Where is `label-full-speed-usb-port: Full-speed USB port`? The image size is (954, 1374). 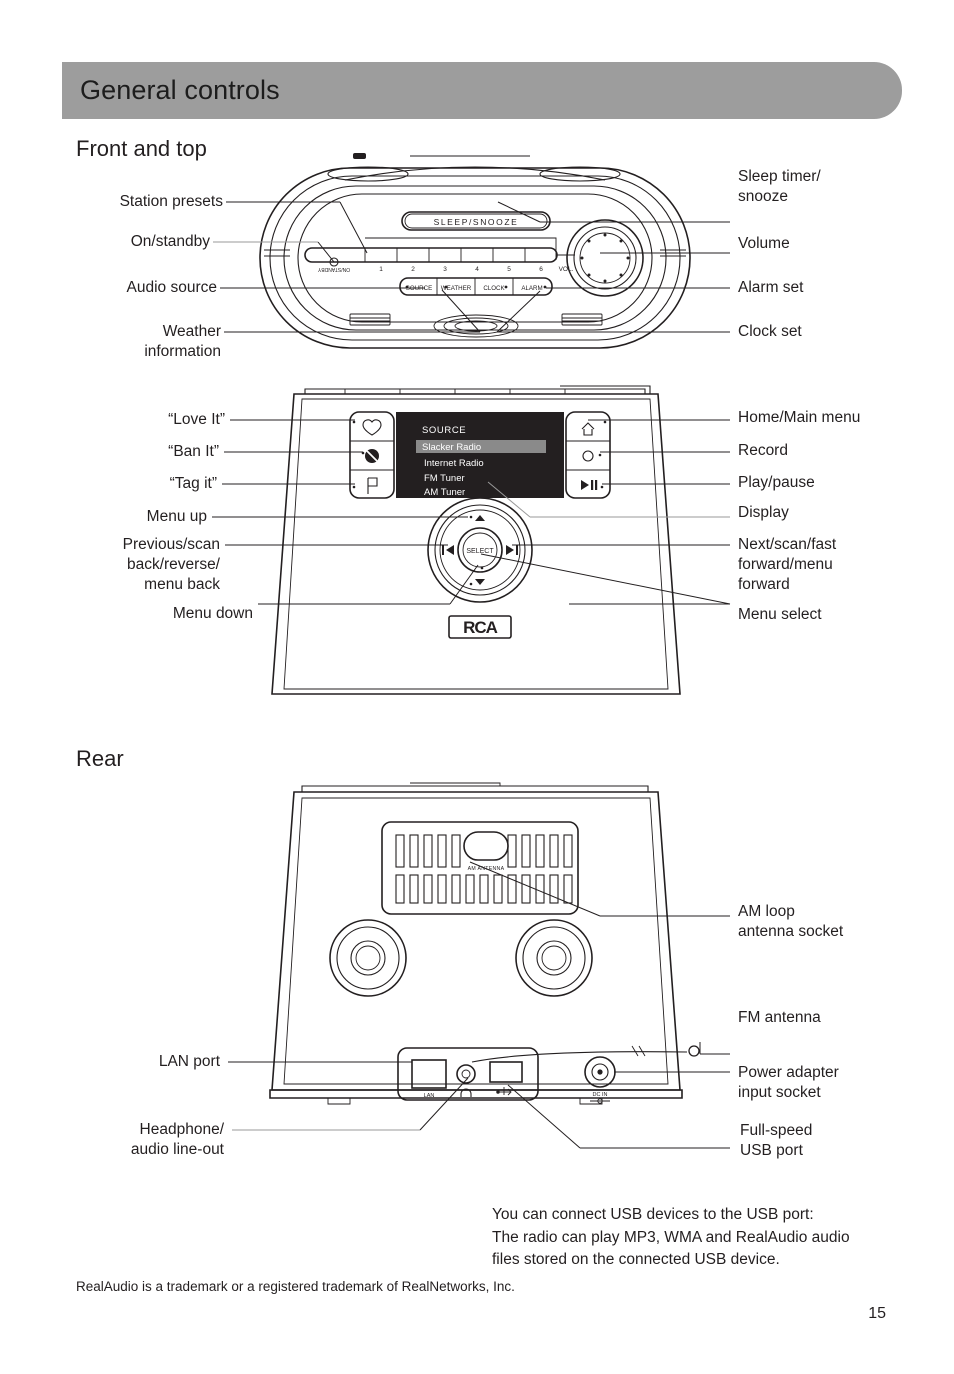
label-full-speed-usb-port: Full-speed USB port is located at coordinates (776, 1140).